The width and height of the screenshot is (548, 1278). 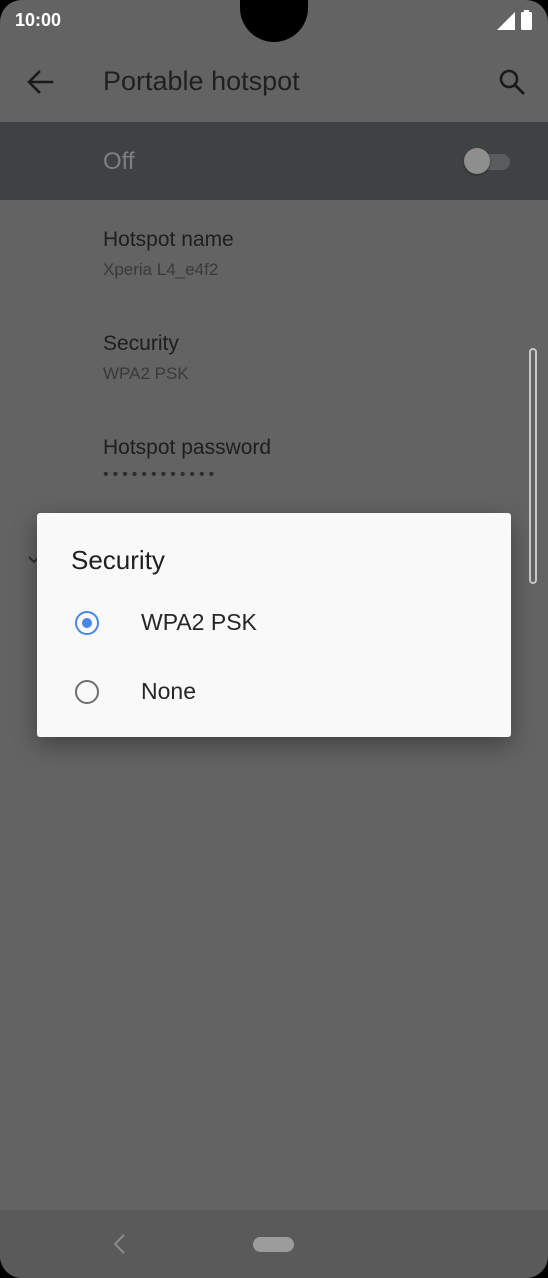 I want to click on password-dots: ••••••••••••, so click(x=161, y=474).